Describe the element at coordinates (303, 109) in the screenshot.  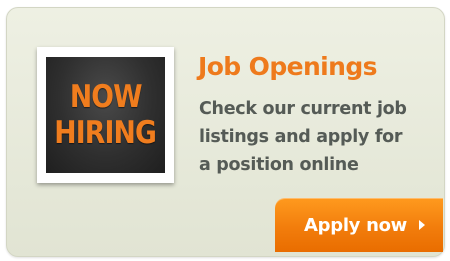
I see `description-line: Check our current job` at that location.